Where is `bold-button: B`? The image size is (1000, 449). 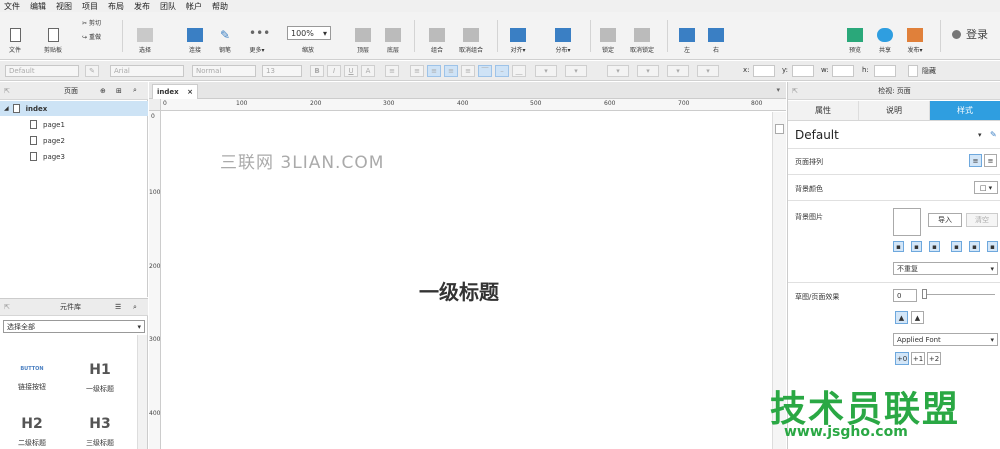
bold-button: B is located at coordinates (317, 71).